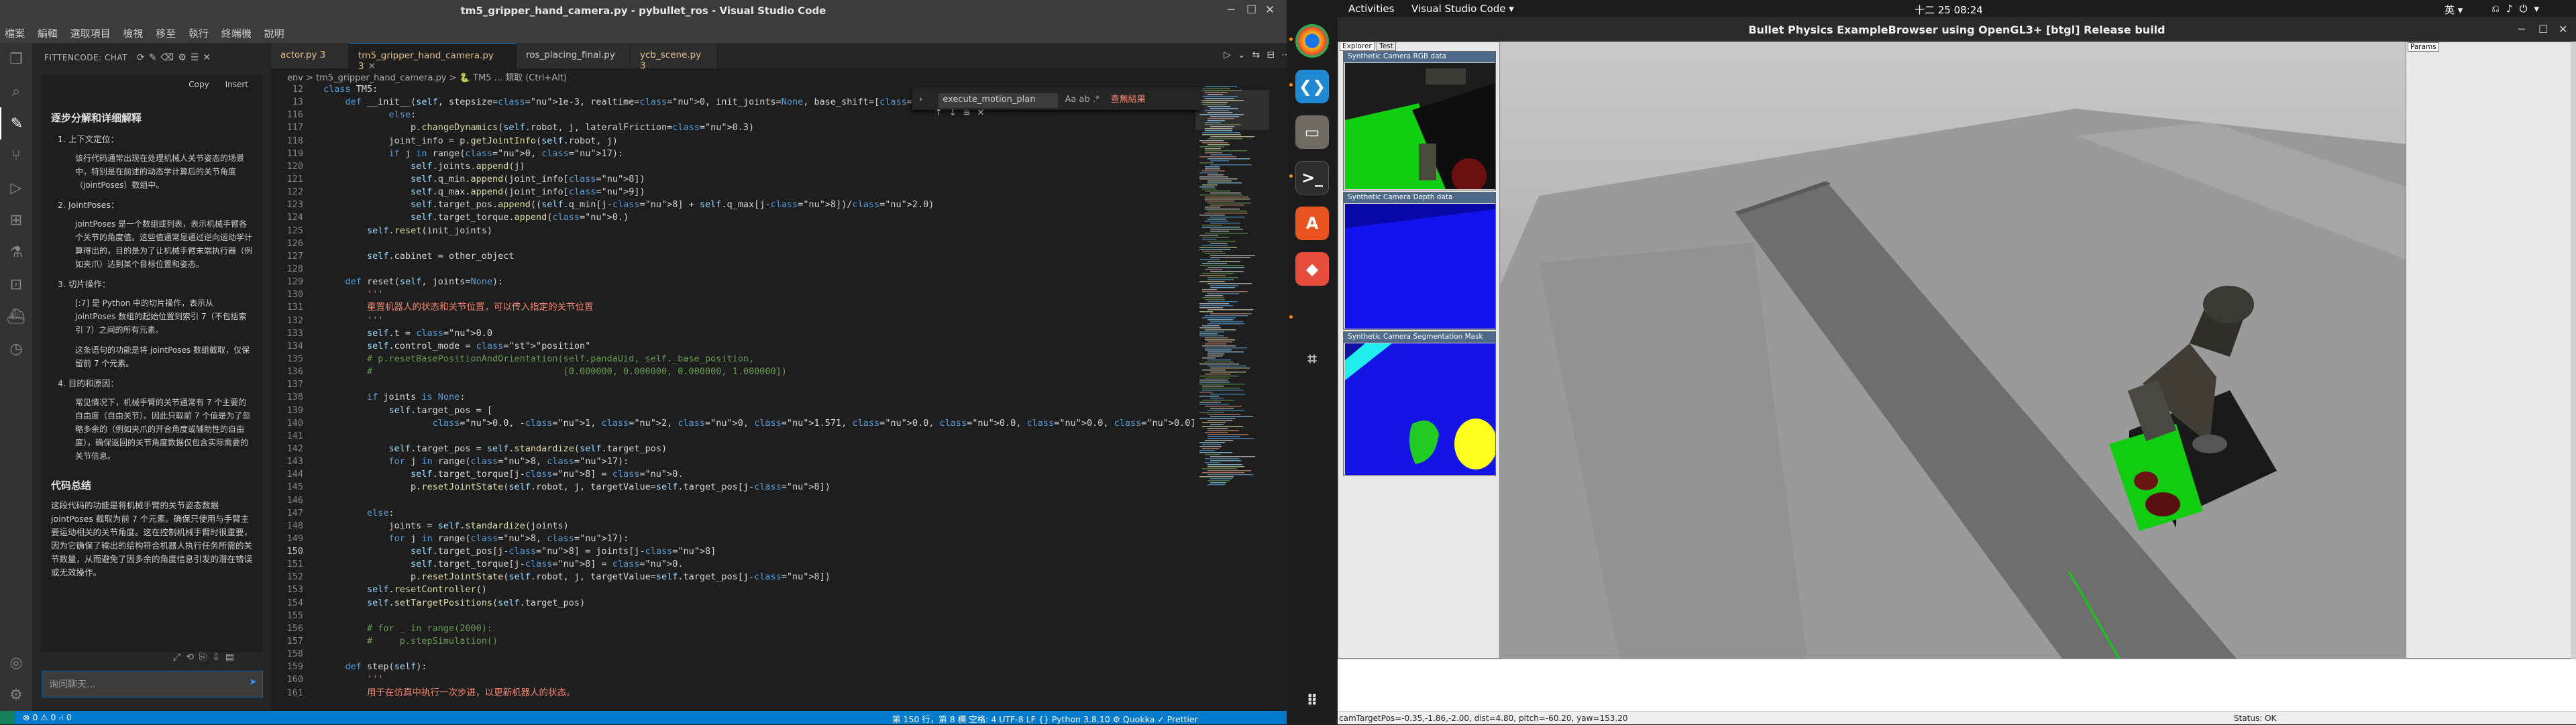 The width and height of the screenshot is (2576, 725). Describe the element at coordinates (236, 84) in the screenshot. I see `insert-button: Insert` at that location.